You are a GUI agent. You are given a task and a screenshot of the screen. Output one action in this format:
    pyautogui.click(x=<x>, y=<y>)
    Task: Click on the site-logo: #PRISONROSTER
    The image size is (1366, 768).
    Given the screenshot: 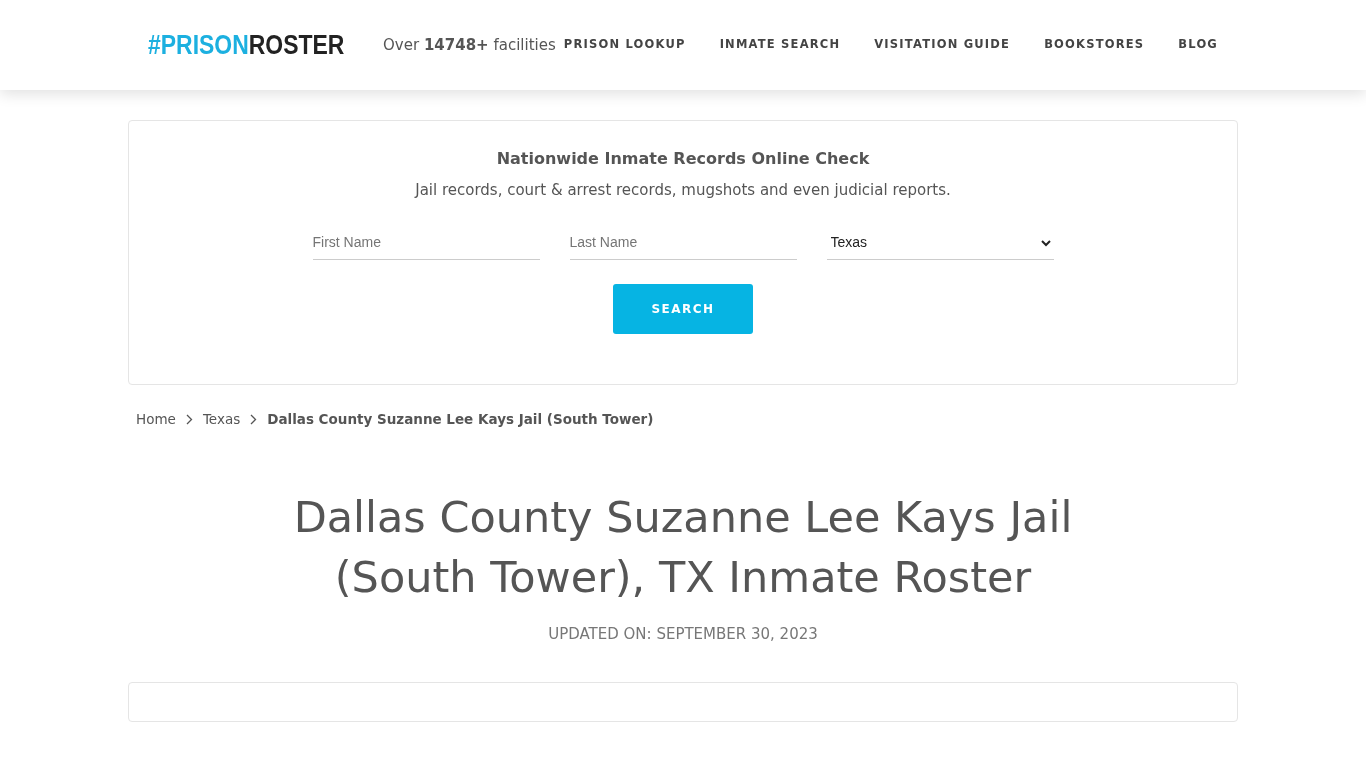 What is the action you would take?
    pyautogui.click(x=246, y=45)
    